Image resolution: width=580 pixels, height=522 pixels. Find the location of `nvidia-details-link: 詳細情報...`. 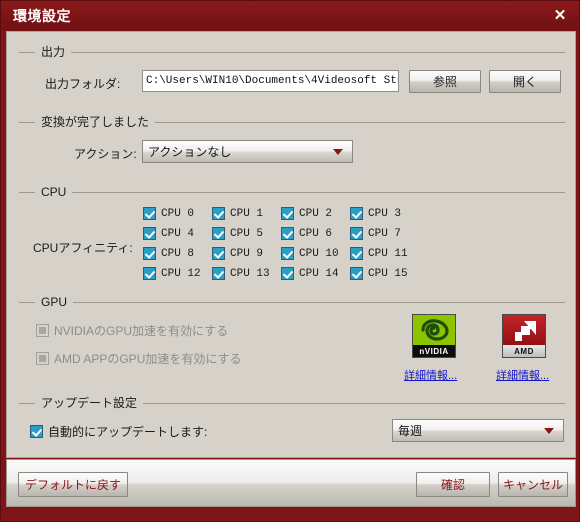

nvidia-details-link: 詳細情報... is located at coordinates (430, 375).